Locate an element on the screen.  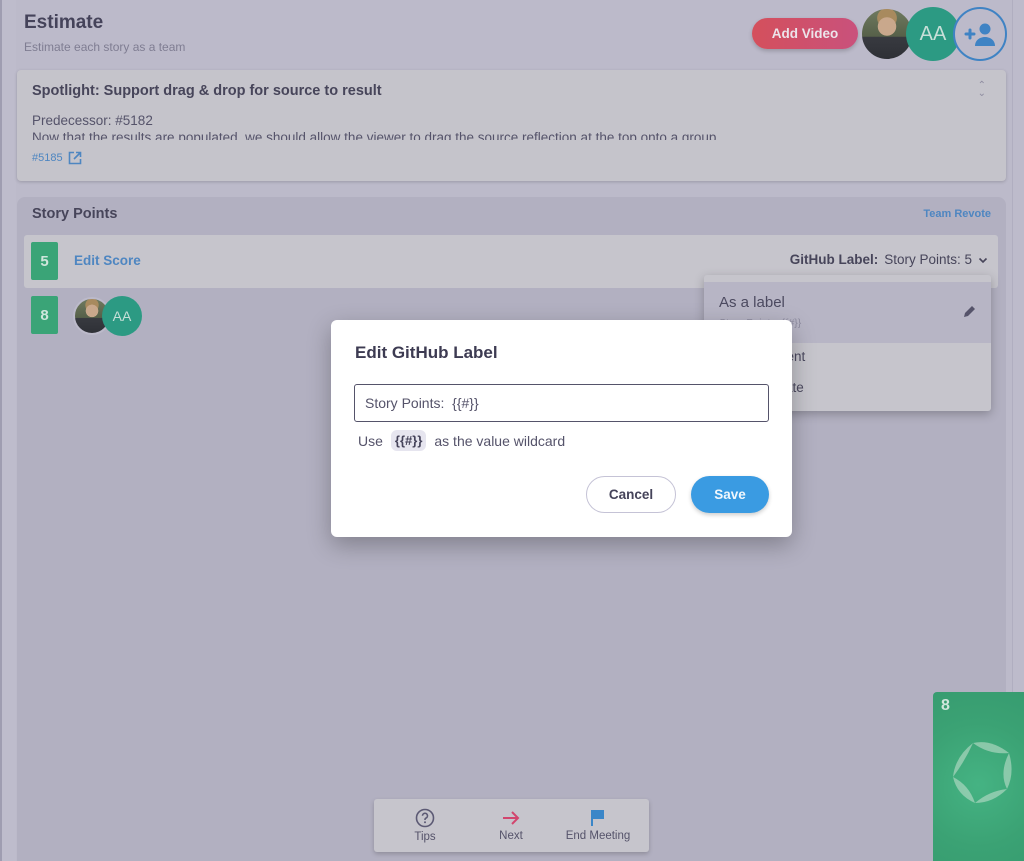
github-label-prefix: GitHub Label: is located at coordinates (834, 259).